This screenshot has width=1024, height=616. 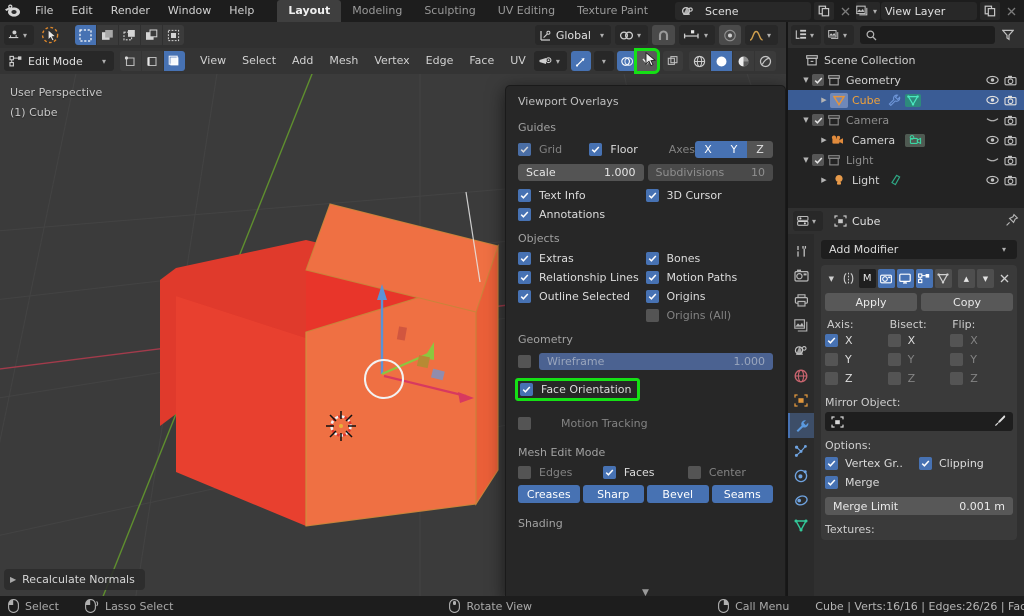 I want to click on operator-redo-panel: ▶ Recalculate Normals, so click(x=74, y=579).